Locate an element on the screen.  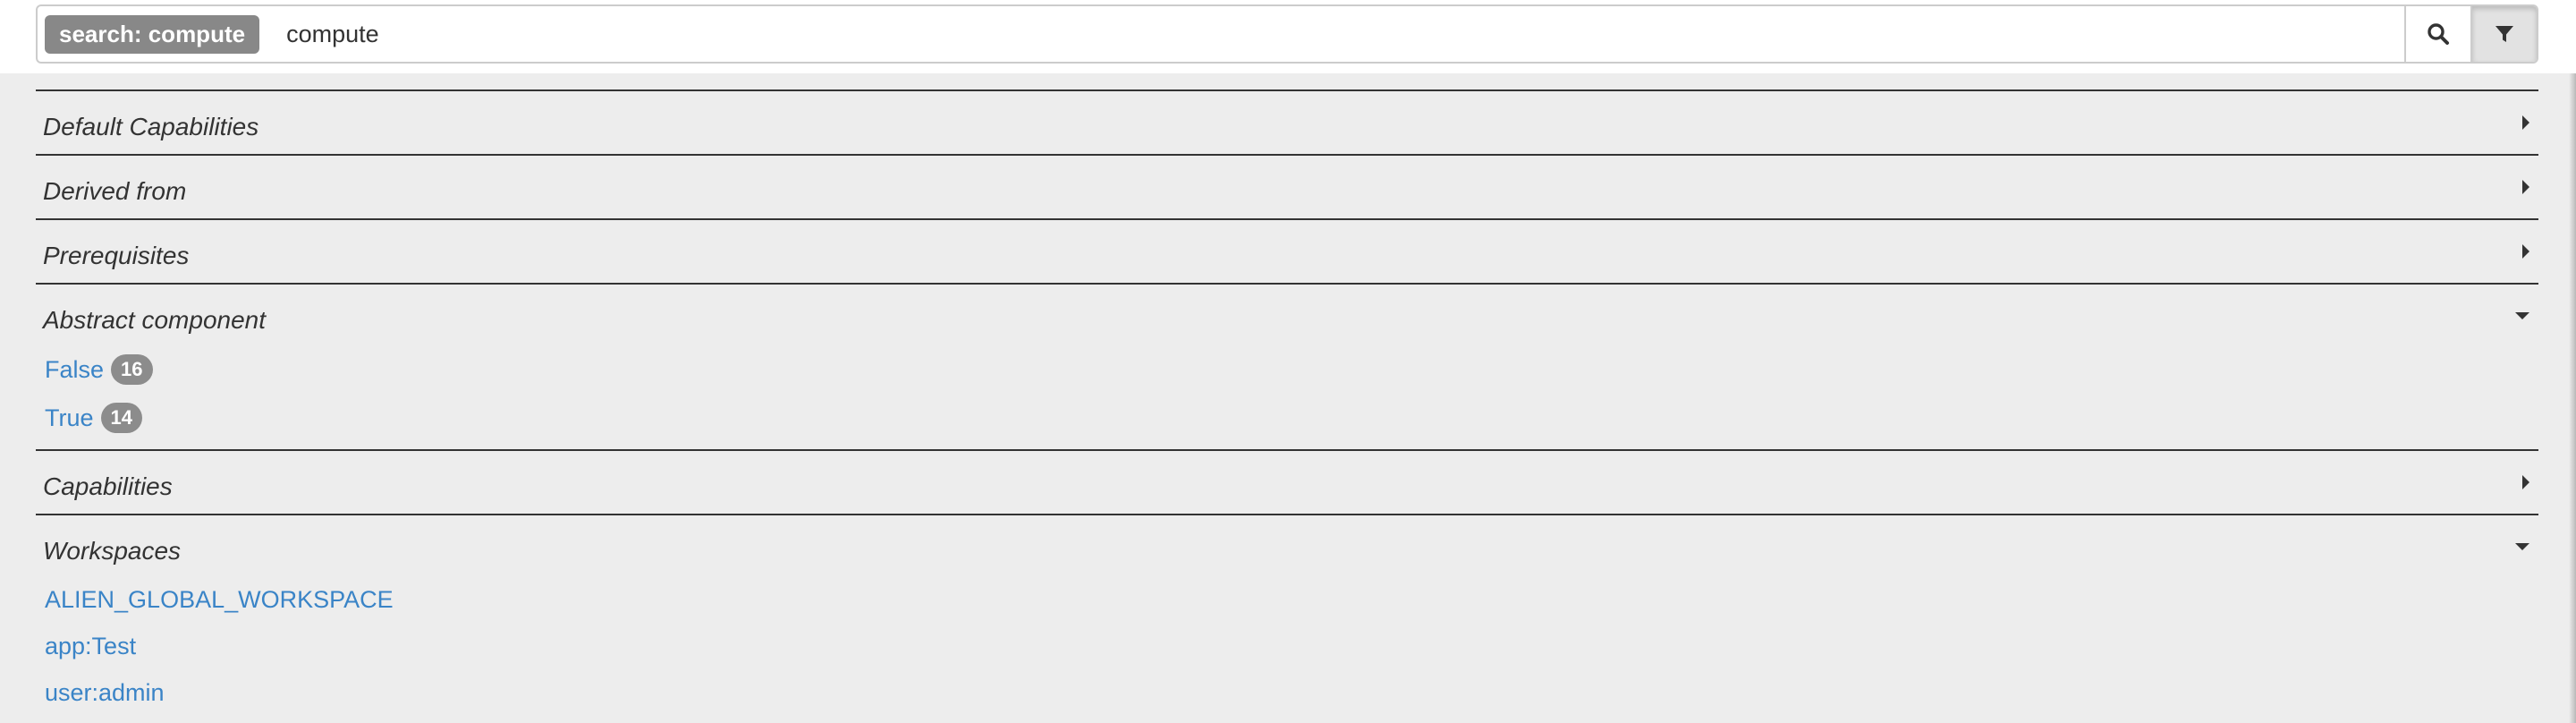
facet-option-false: False is located at coordinates (74, 370).